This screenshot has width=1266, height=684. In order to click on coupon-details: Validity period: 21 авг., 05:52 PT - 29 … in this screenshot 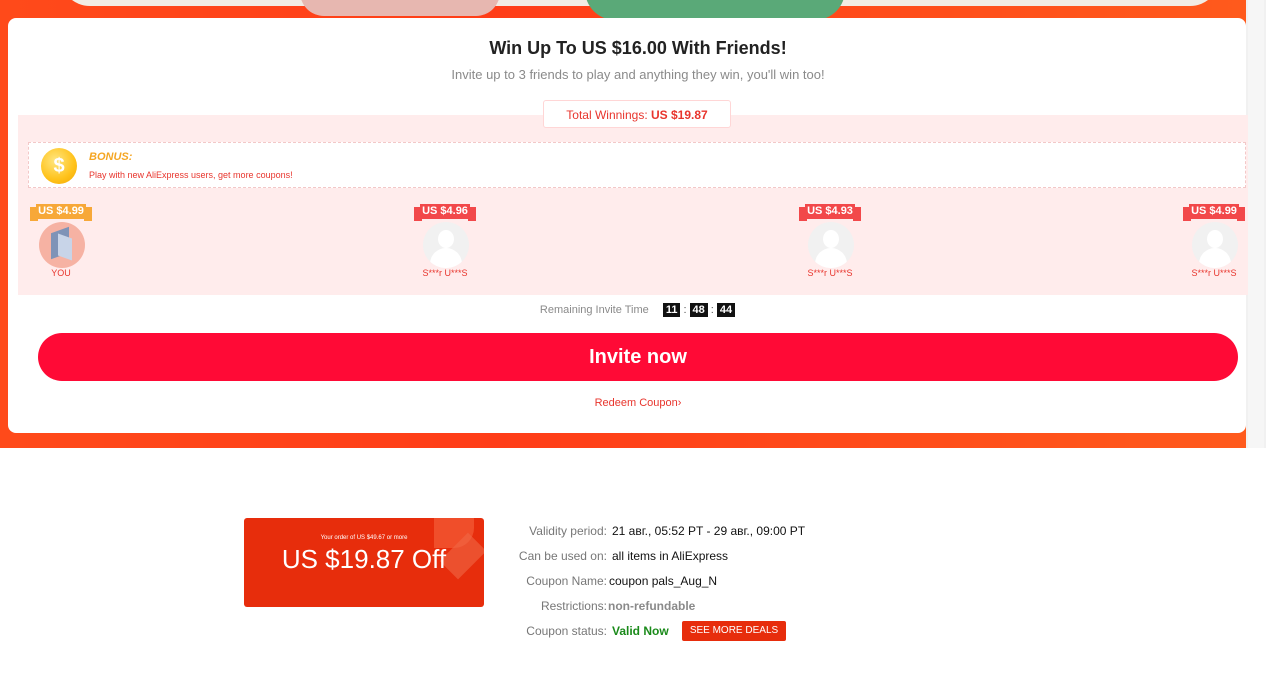, I will do `click(800, 583)`.